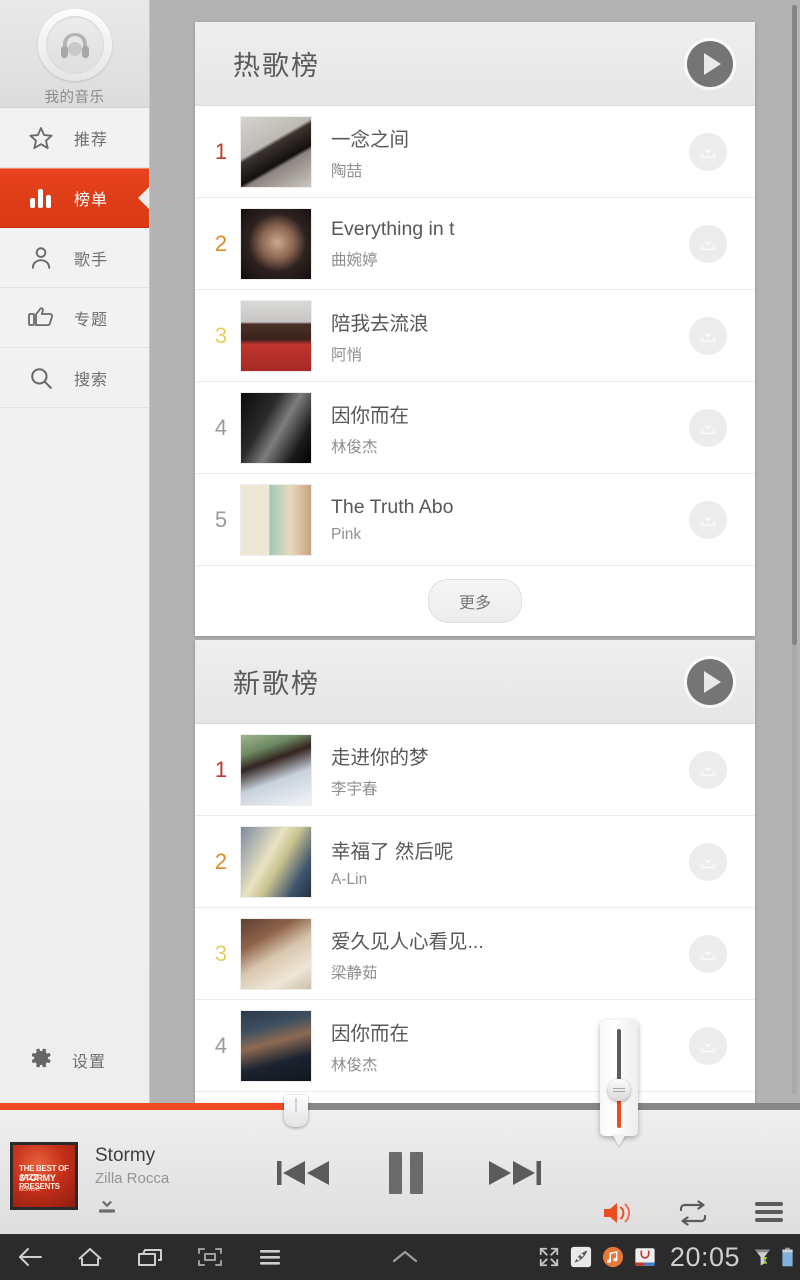 Image resolution: width=800 pixels, height=1280 pixels. Describe the element at coordinates (270, 1257) in the screenshot. I see `menu-icon` at that location.